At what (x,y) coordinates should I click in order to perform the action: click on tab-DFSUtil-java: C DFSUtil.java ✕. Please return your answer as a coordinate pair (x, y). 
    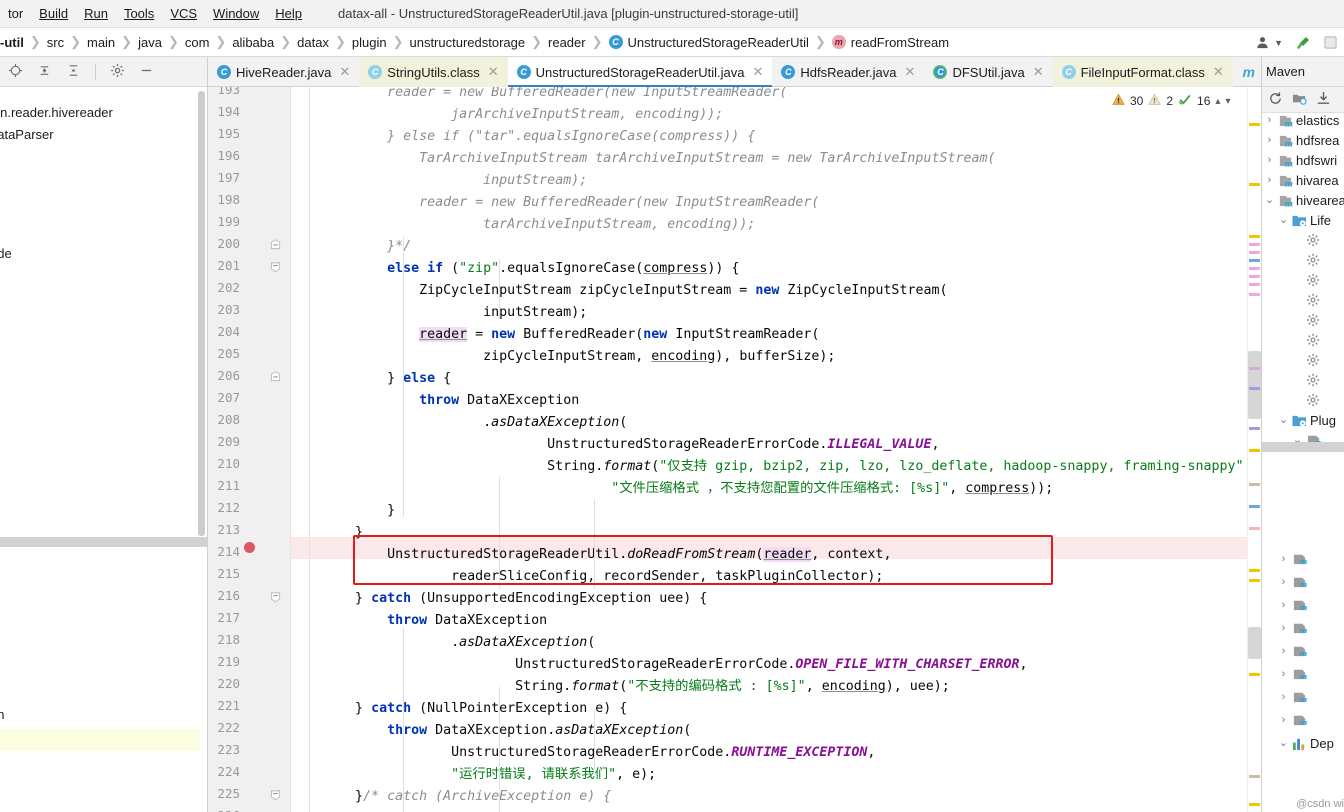
    Looking at the image, I should click on (988, 72).